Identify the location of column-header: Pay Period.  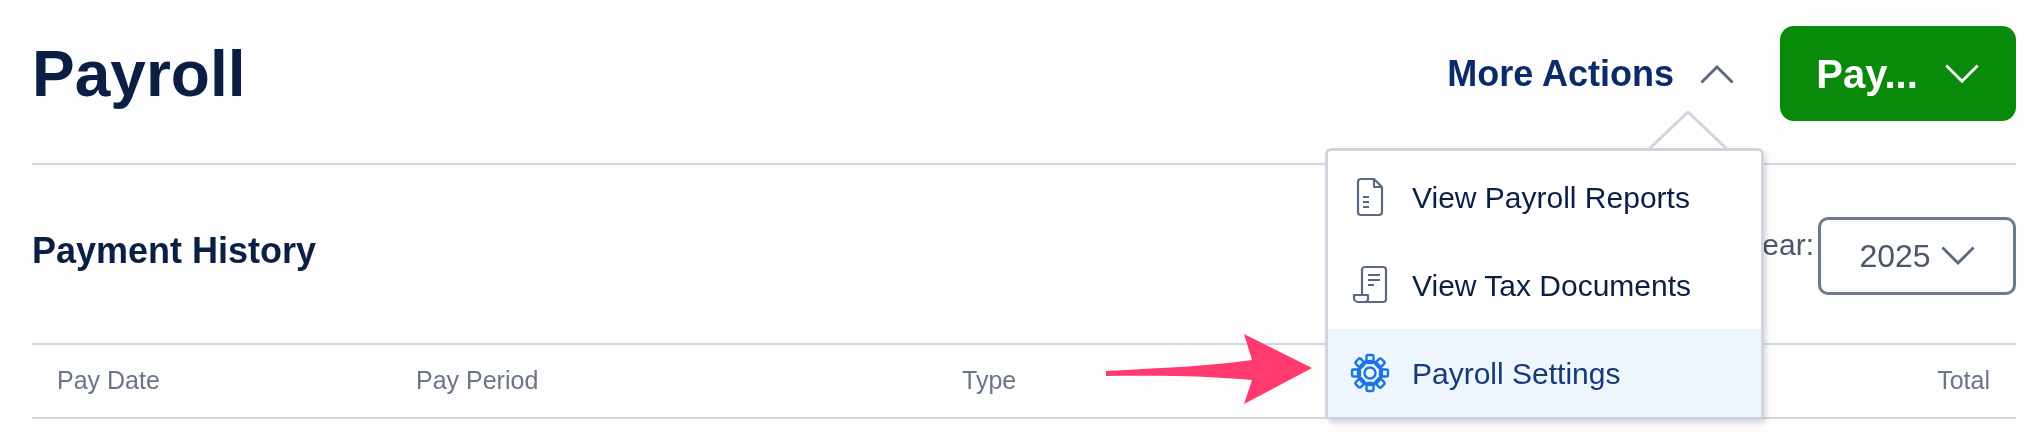
(477, 381).